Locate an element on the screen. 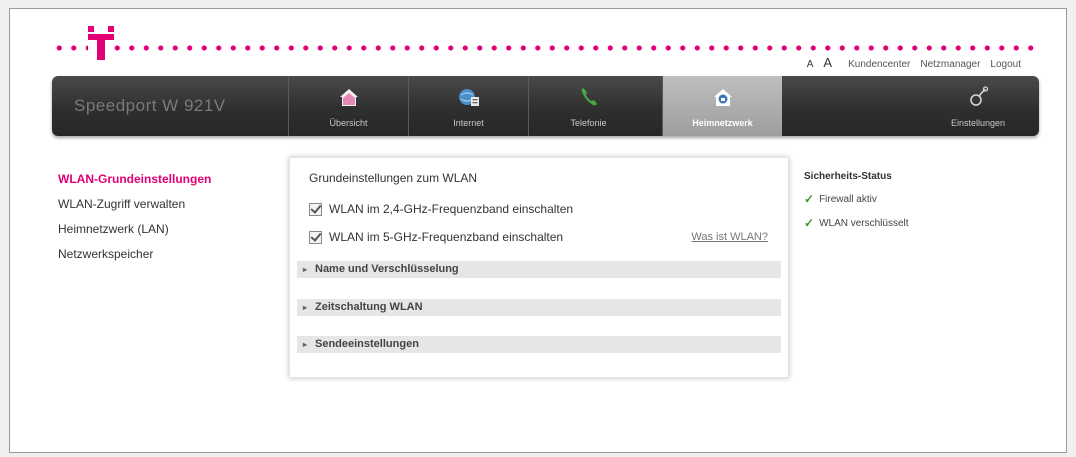  telekom-logo is located at coordinates (101, 43).